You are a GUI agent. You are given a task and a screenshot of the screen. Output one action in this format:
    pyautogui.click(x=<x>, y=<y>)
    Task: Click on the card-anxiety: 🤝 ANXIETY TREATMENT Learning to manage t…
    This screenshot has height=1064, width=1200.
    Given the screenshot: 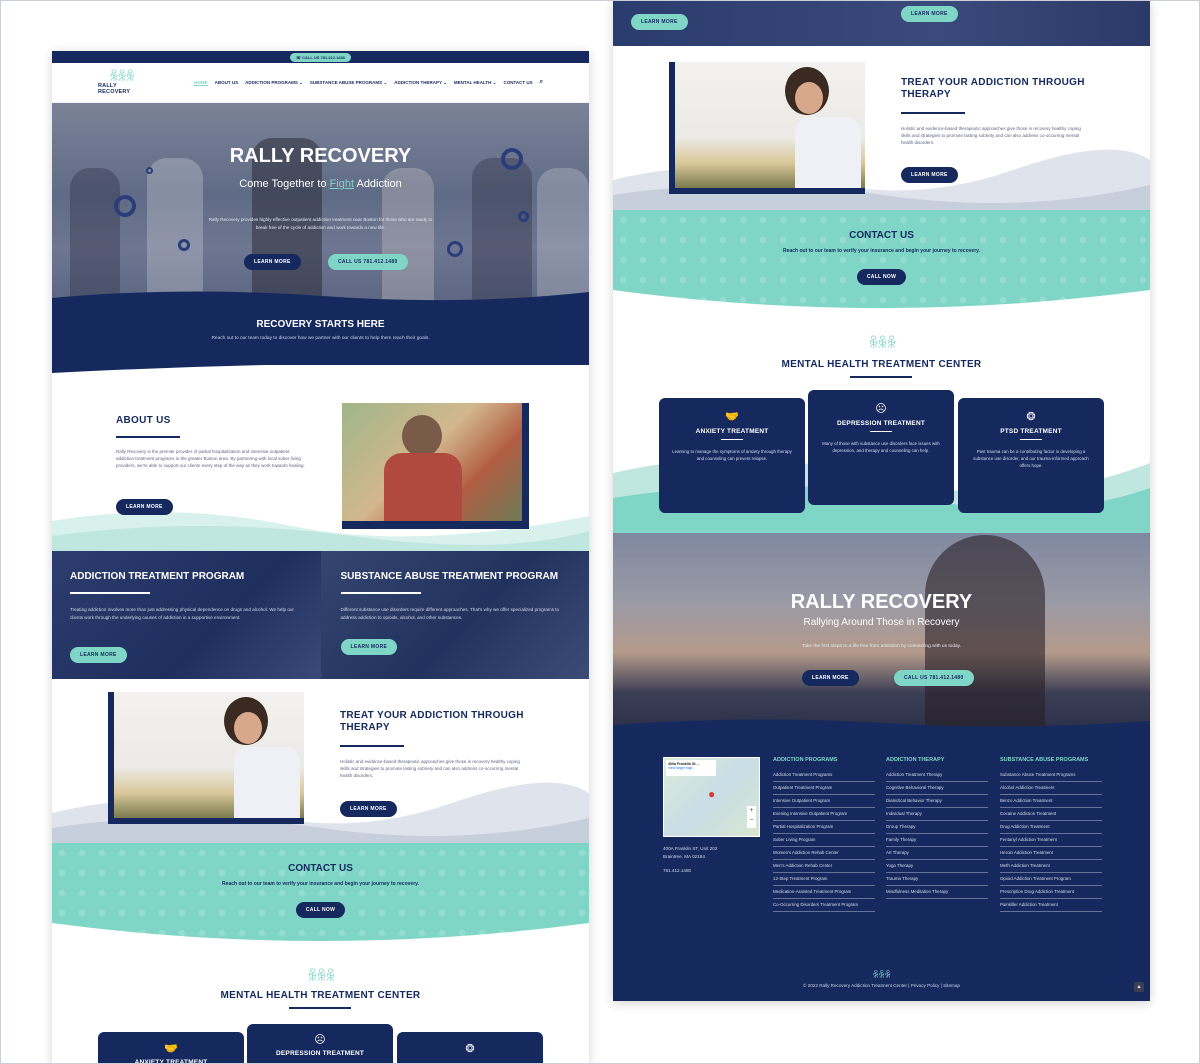 What is the action you would take?
    pyautogui.click(x=732, y=455)
    